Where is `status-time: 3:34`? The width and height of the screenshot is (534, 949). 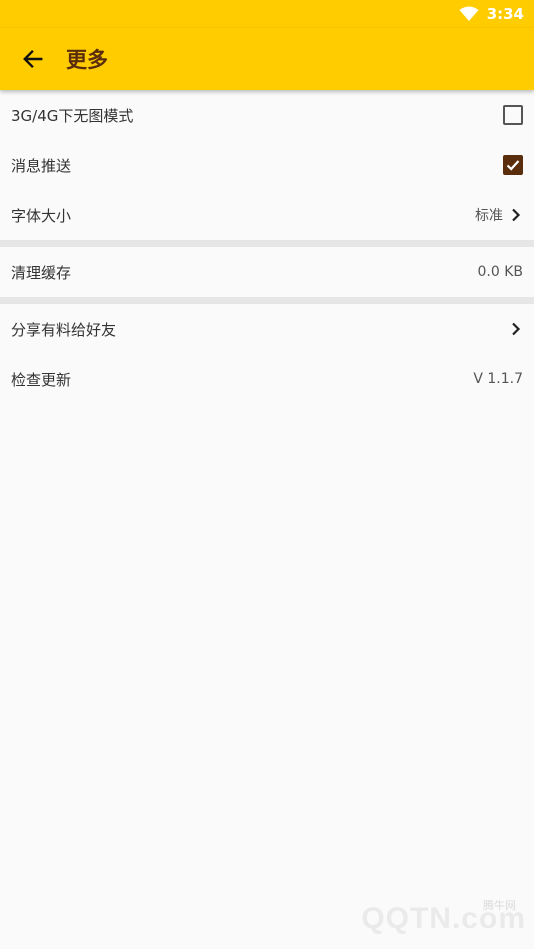
status-time: 3:34 is located at coordinates (505, 14).